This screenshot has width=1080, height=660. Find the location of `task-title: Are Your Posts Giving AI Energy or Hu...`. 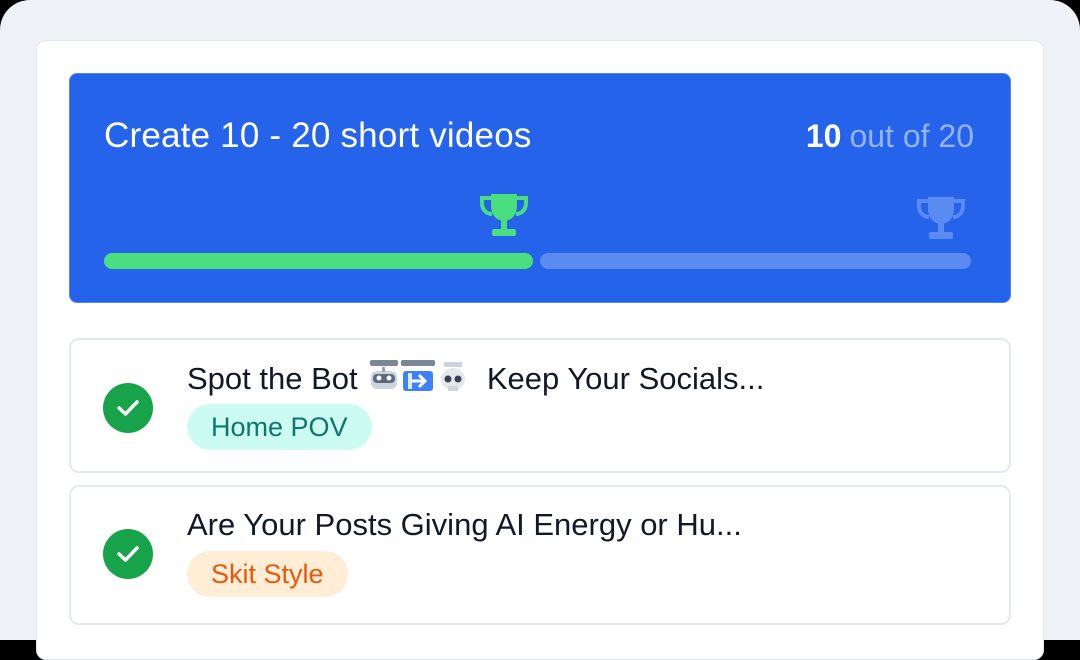

task-title: Are Your Posts Giving AI Energy or Hu... is located at coordinates (464, 524).